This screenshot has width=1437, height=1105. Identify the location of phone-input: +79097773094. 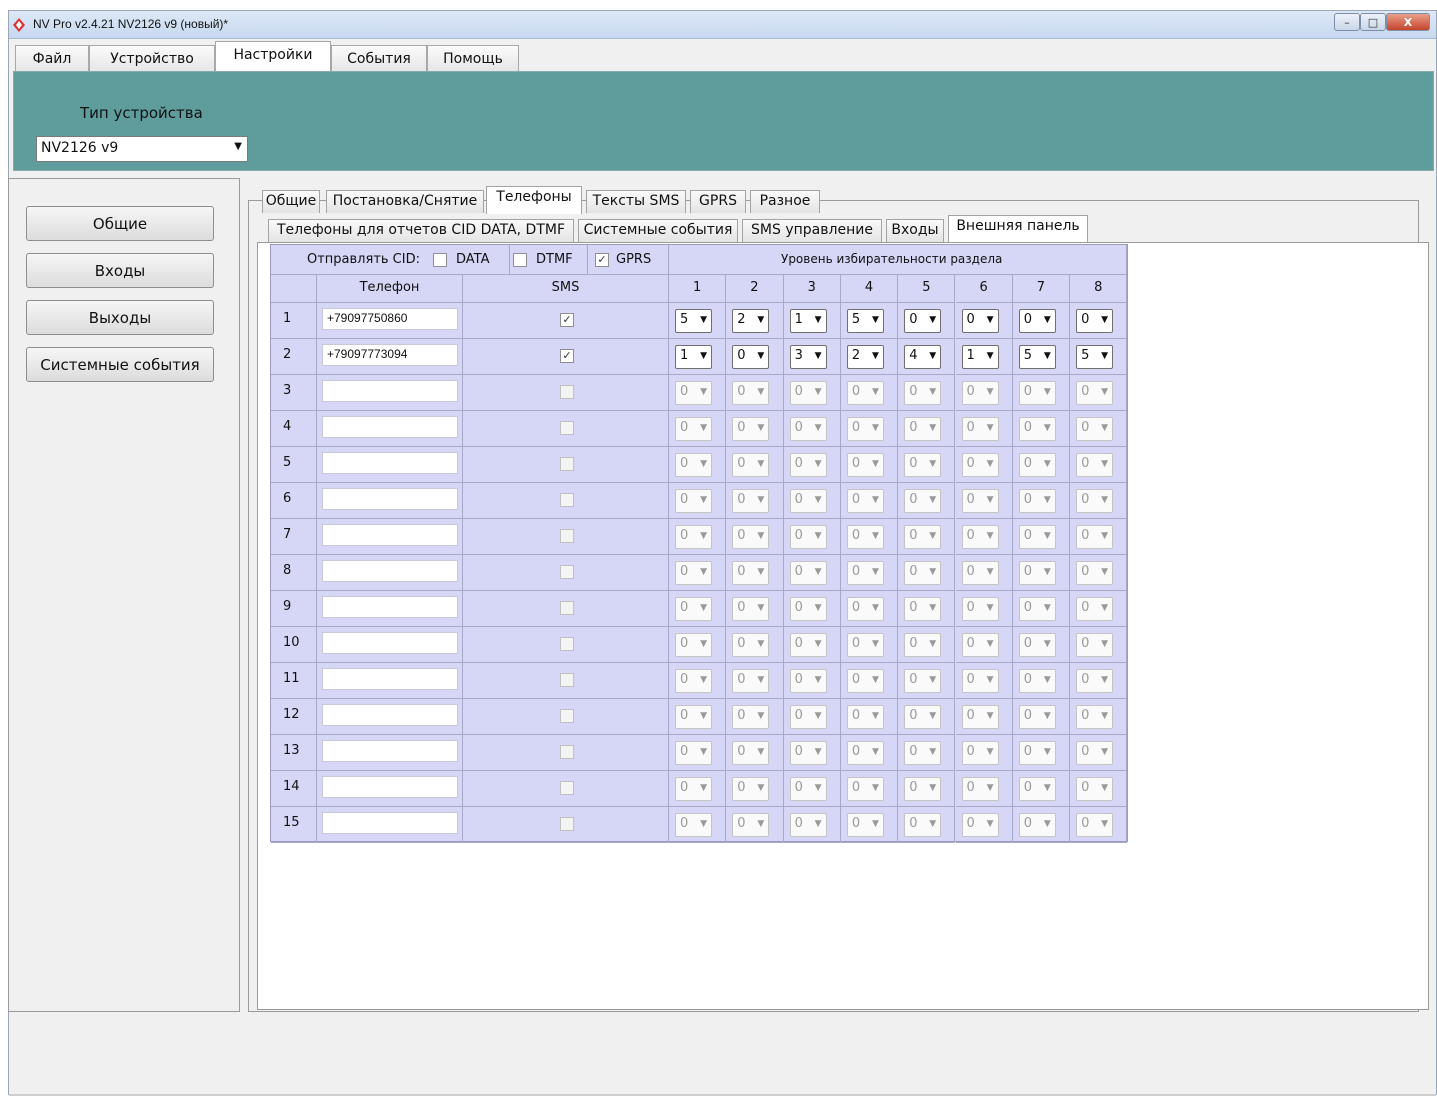
(390, 355).